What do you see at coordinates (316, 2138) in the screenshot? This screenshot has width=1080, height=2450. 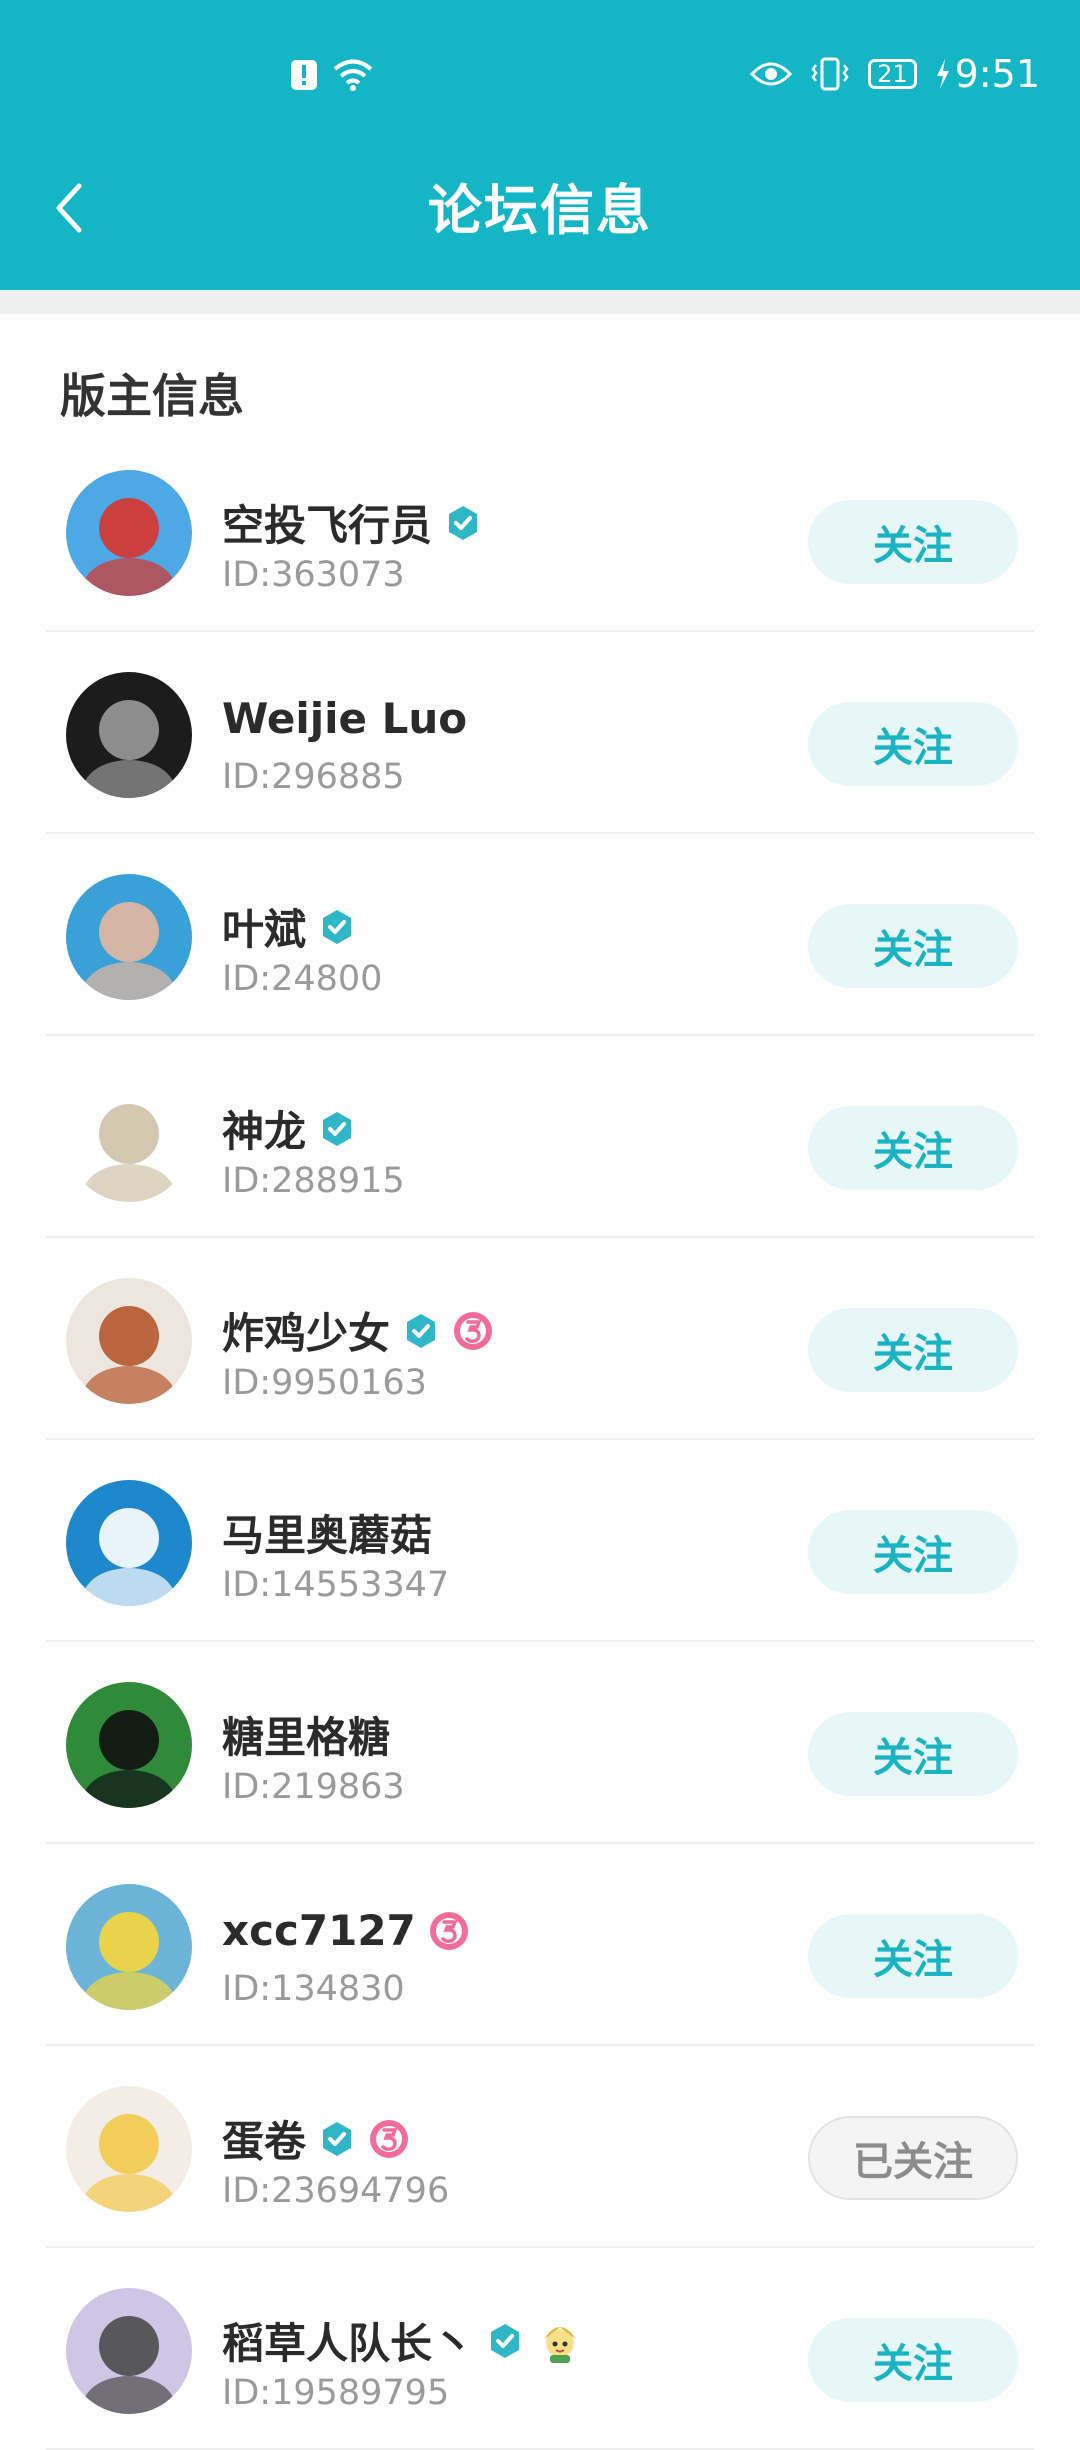 I see `name-line: 蛋卷` at bounding box center [316, 2138].